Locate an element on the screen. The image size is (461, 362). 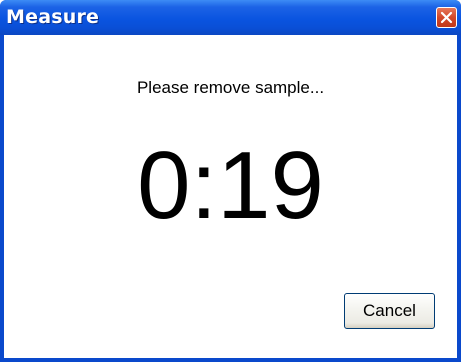
close-button is located at coordinates (446, 17).